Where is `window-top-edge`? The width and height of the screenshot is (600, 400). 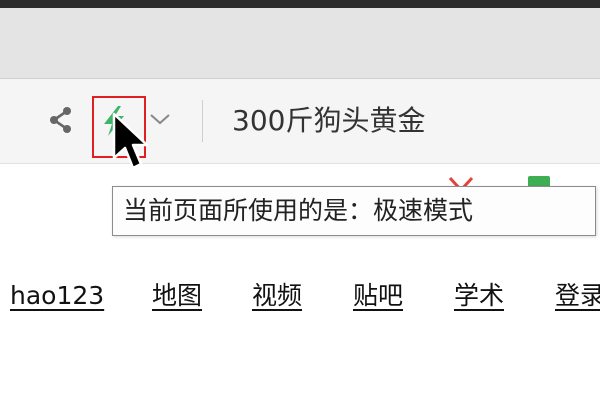 window-top-edge is located at coordinates (300, 4).